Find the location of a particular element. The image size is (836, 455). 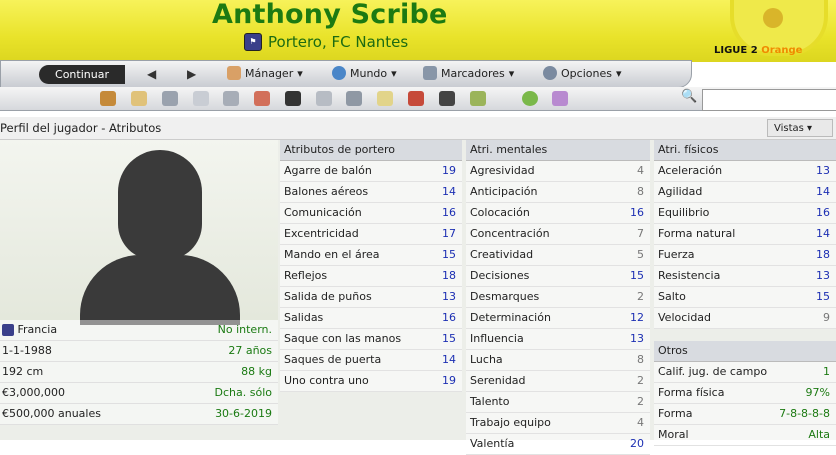

attribute-row: Calif. jug. de campo 1 is located at coordinates (745, 372).